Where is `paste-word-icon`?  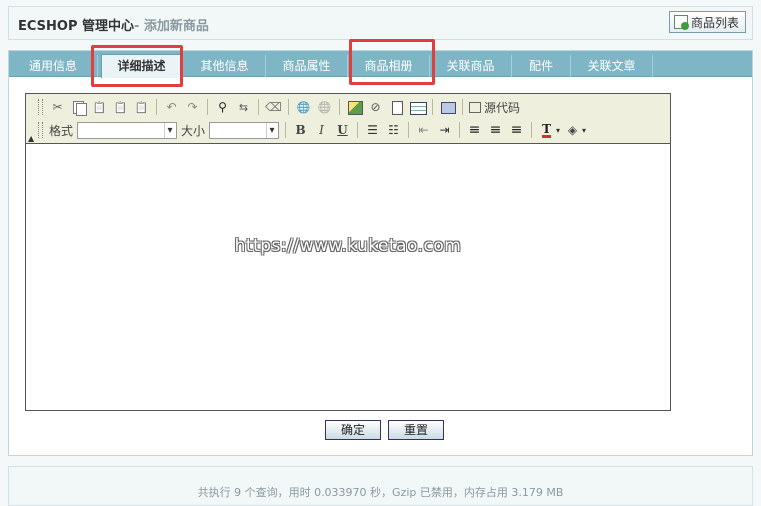 paste-word-icon is located at coordinates (141, 107).